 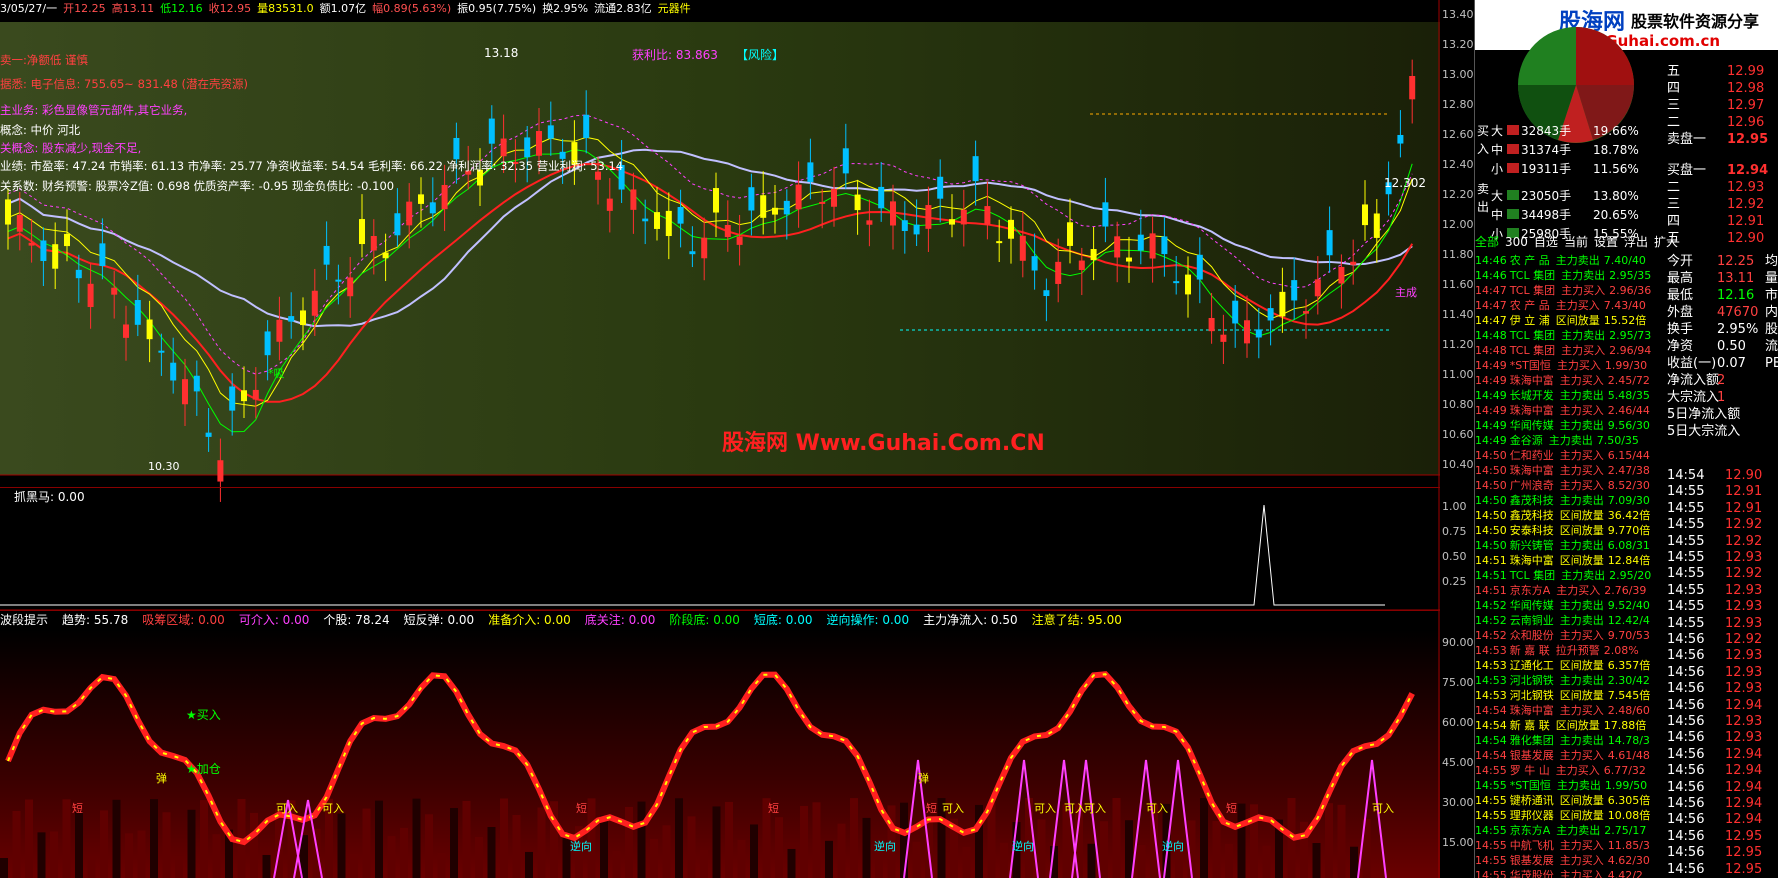 I want to click on tick-row: 14:49 金谷源 主力卖出 7.50/35, so click(x=1570, y=439).